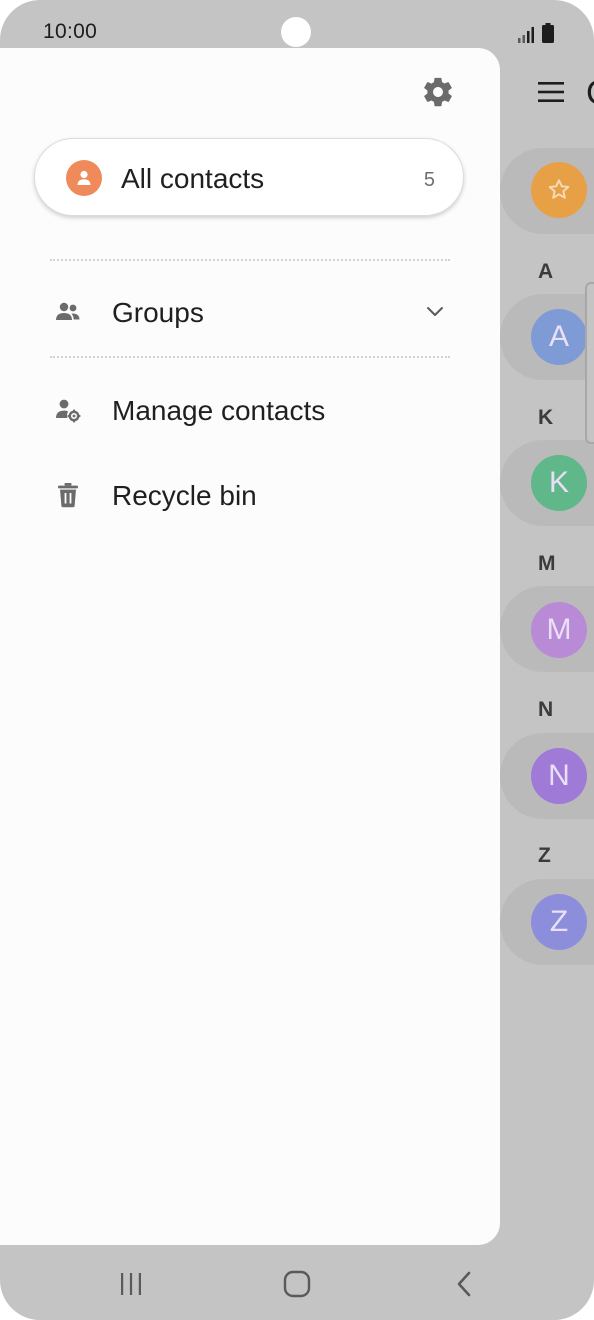  I want to click on star-icon, so click(559, 189).